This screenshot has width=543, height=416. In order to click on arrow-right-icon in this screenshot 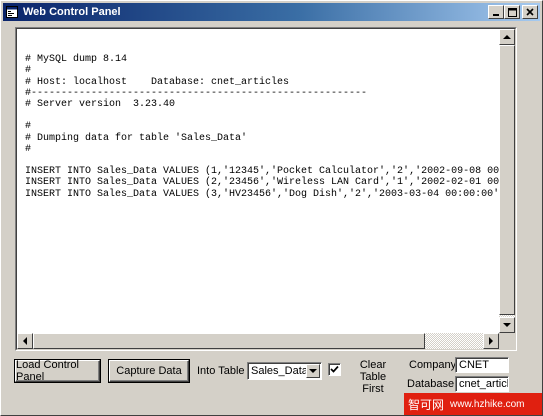, I will do `click(491, 341)`.